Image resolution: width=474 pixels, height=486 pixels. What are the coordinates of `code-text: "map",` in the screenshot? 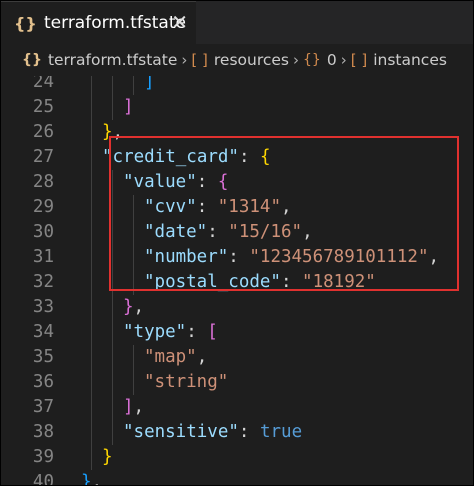 It's located at (175, 357).